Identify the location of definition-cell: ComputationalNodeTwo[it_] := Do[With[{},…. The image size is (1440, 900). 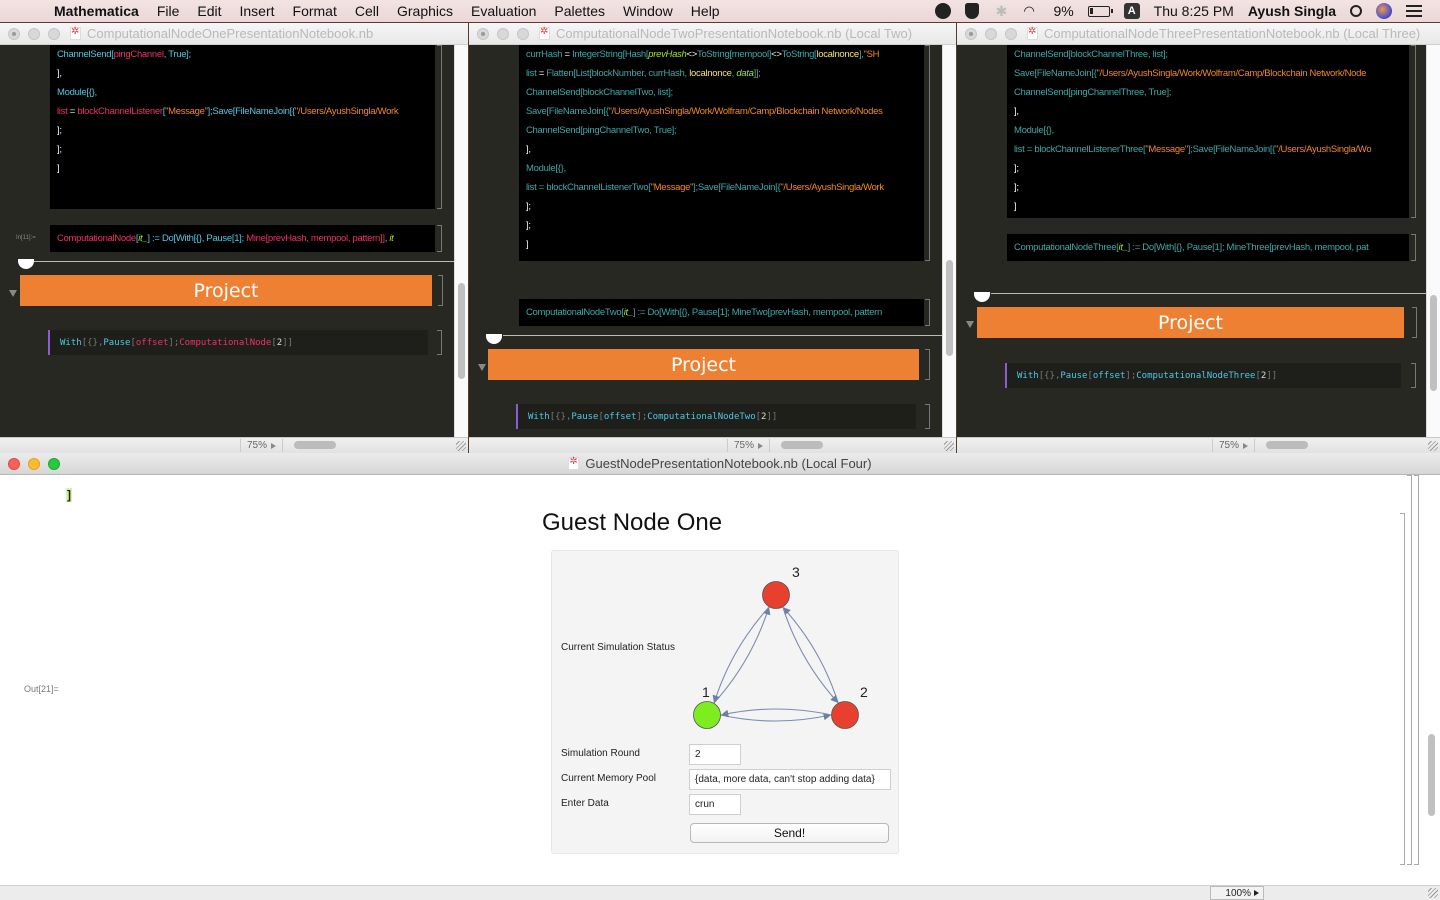
(721, 312).